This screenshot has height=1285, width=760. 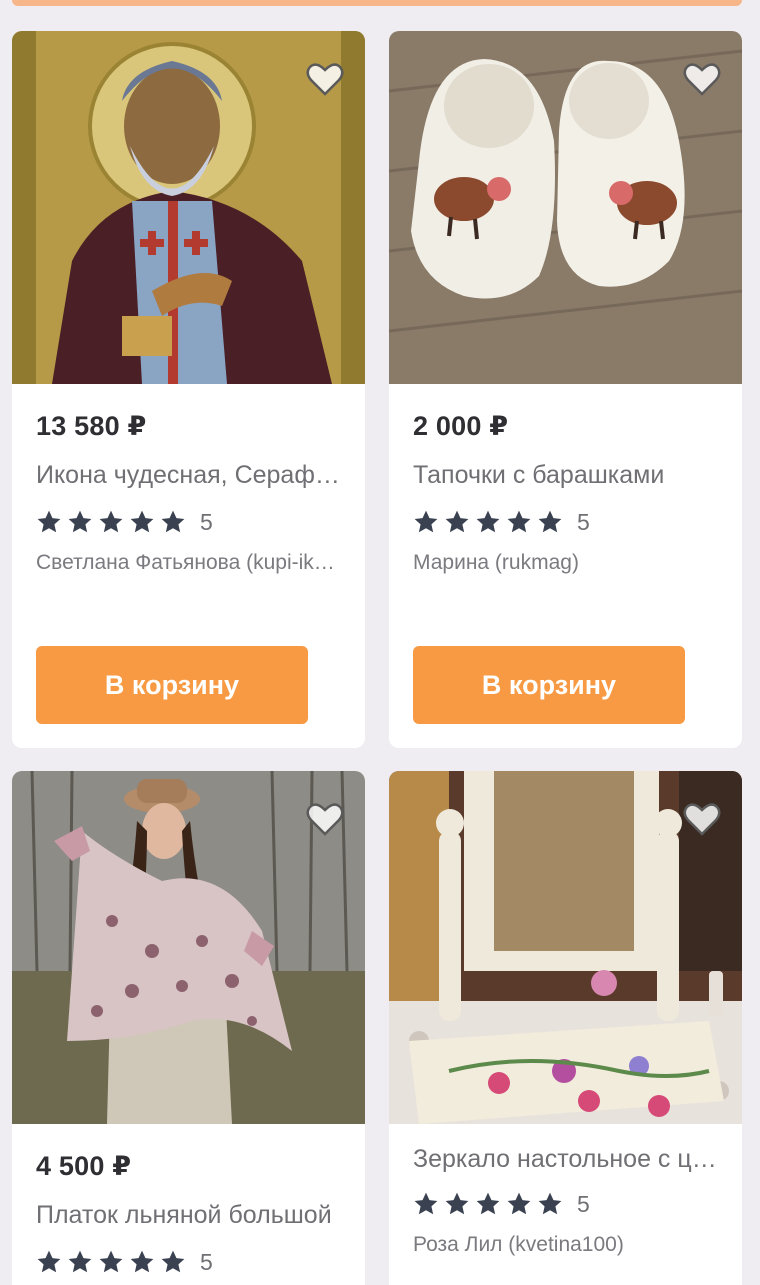 What do you see at coordinates (565, 475) in the screenshot?
I see `product-title: Тапочки с барашками` at bounding box center [565, 475].